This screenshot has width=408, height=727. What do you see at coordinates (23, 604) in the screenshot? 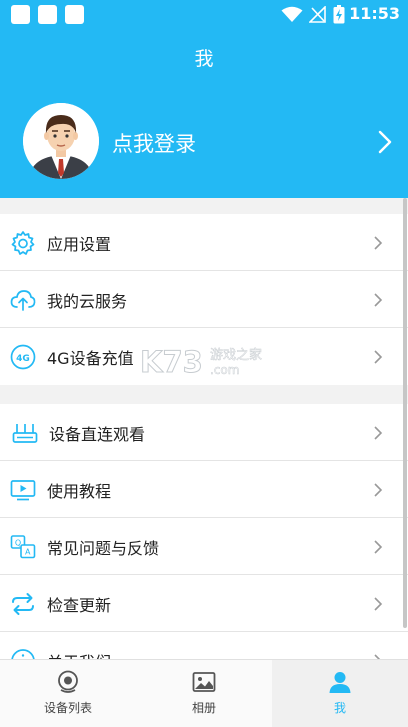
I see `refresh-icon` at bounding box center [23, 604].